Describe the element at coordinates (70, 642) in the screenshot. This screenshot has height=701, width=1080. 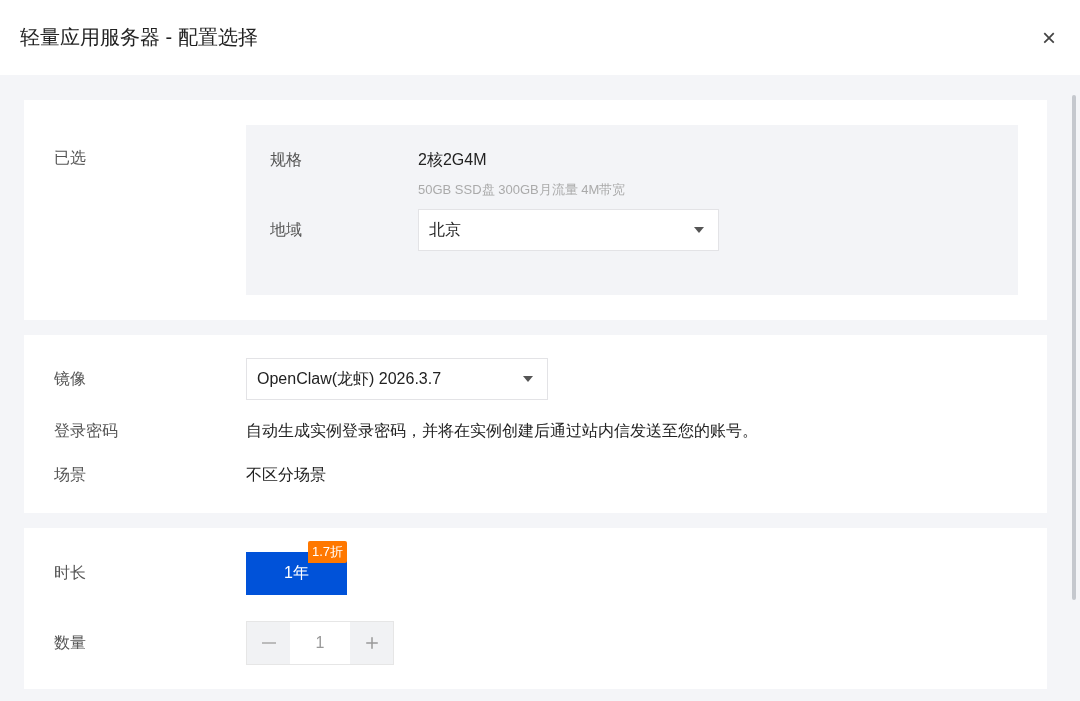
I see `field-label: 数量` at that location.